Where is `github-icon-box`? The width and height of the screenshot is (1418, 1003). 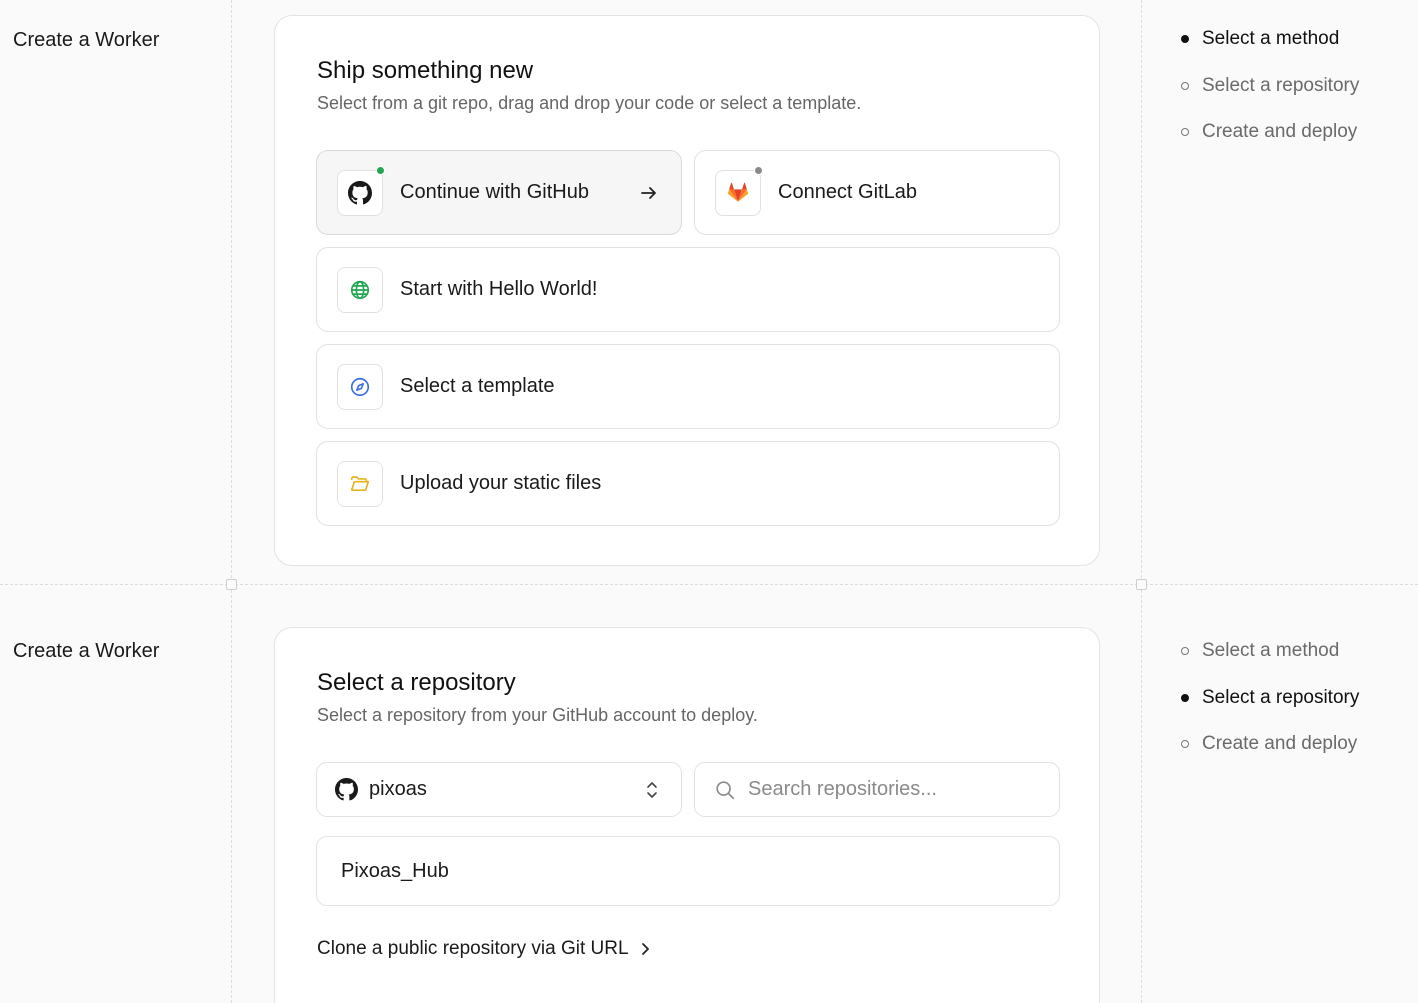
github-icon-box is located at coordinates (361, 190).